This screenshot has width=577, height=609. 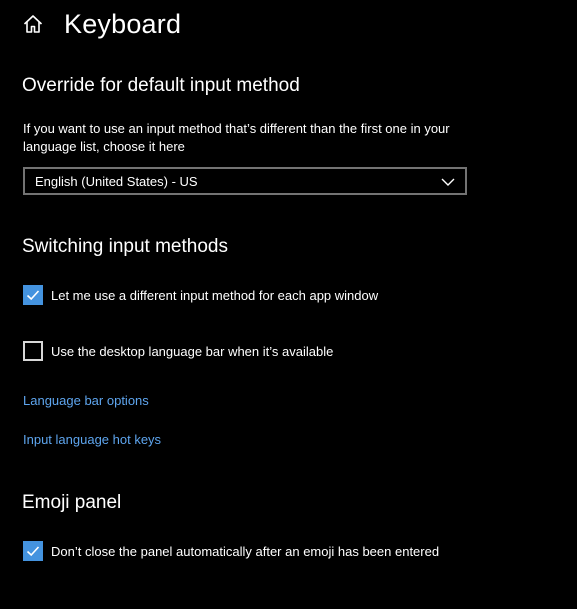 What do you see at coordinates (72, 502) in the screenshot?
I see `emoji-heading: Emoji panel` at bounding box center [72, 502].